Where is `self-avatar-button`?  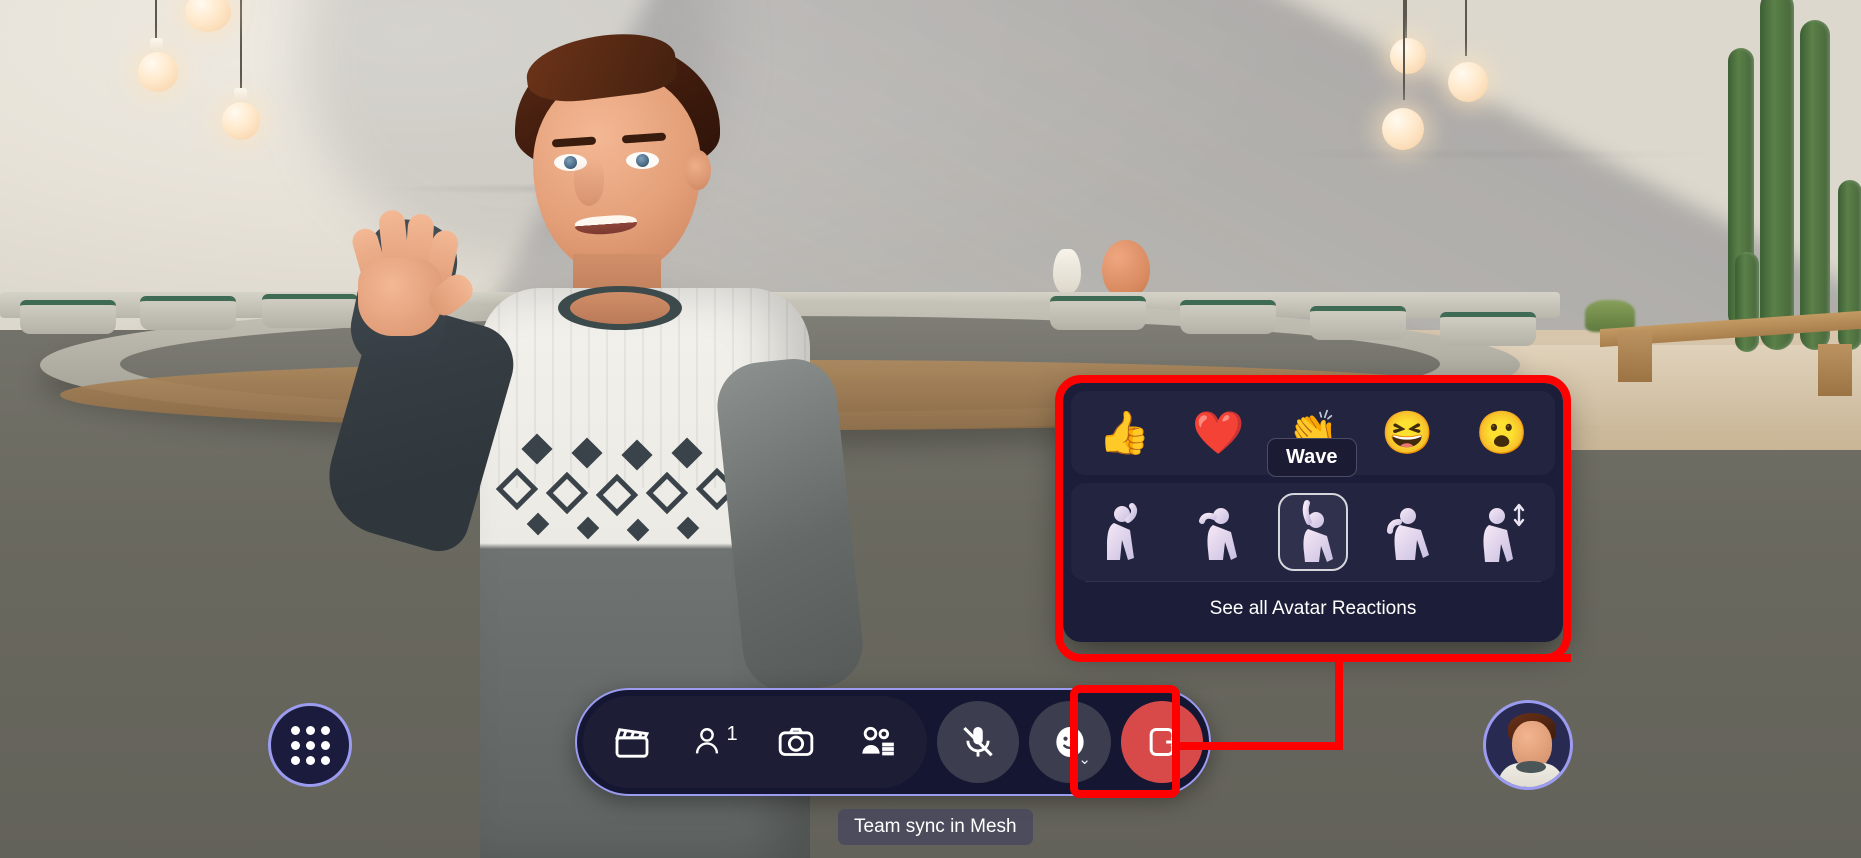 self-avatar-button is located at coordinates (1528, 745).